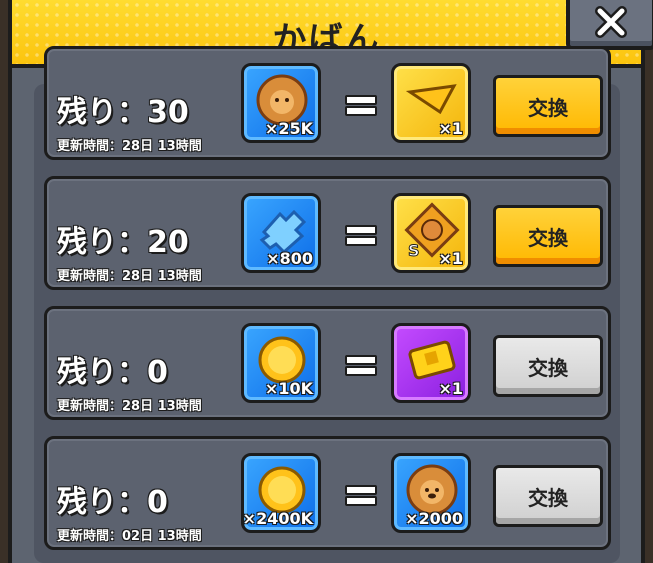 This screenshot has width=653, height=563. Describe the element at coordinates (281, 103) in the screenshot. I see `cost-item: ×25K` at that location.